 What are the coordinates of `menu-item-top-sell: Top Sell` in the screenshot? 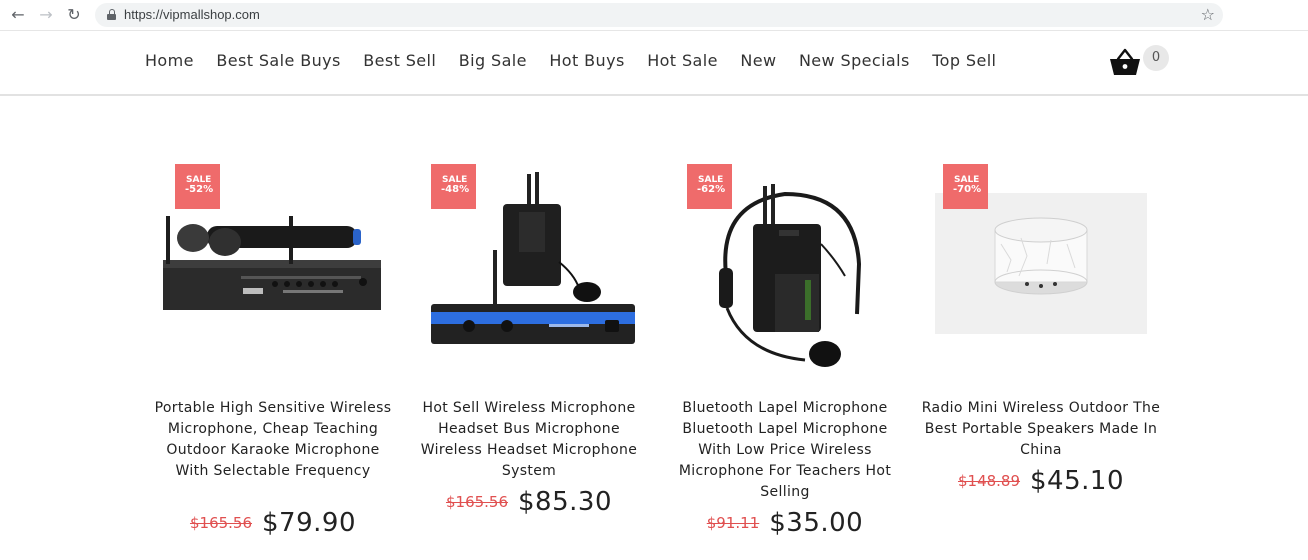 It's located at (964, 61).